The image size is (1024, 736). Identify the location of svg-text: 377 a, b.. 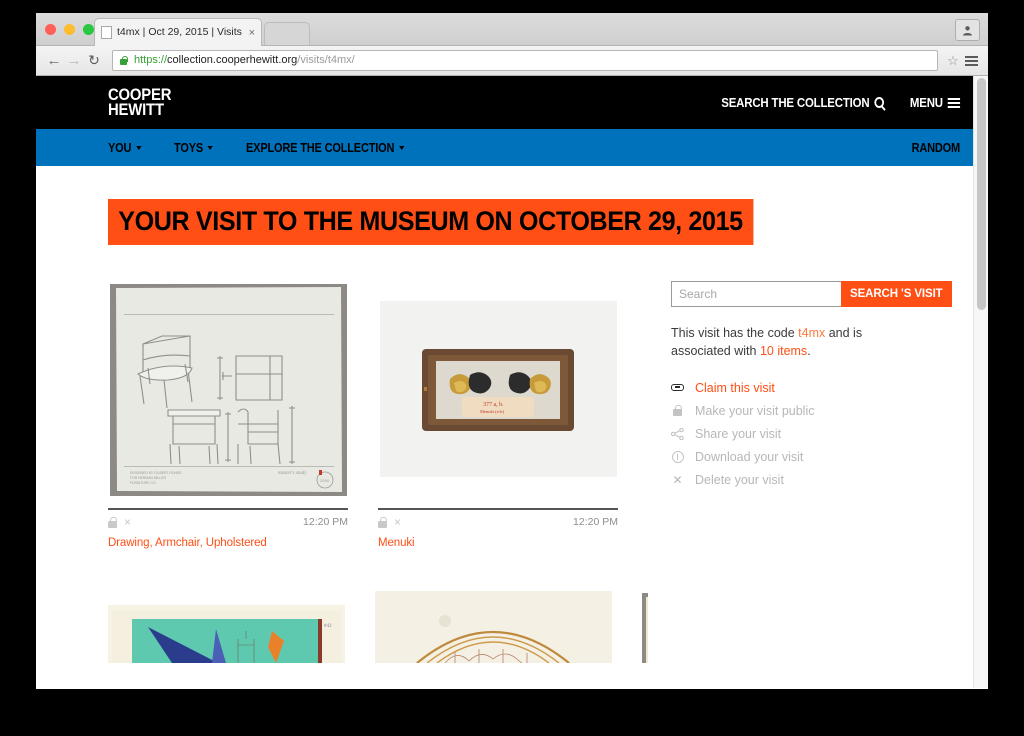
(493, 405).